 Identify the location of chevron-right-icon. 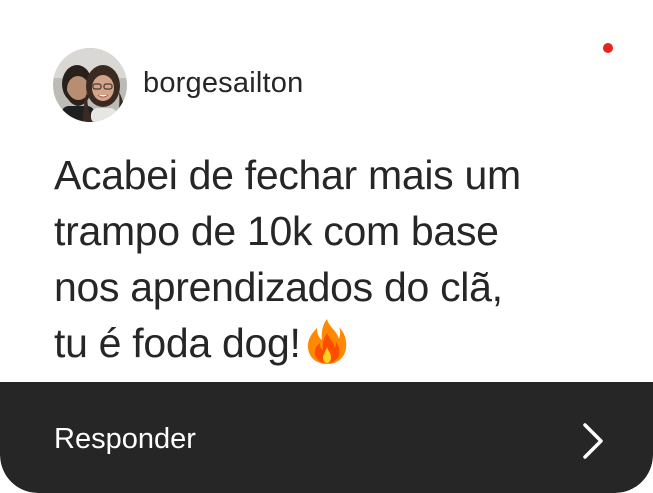
(593, 441).